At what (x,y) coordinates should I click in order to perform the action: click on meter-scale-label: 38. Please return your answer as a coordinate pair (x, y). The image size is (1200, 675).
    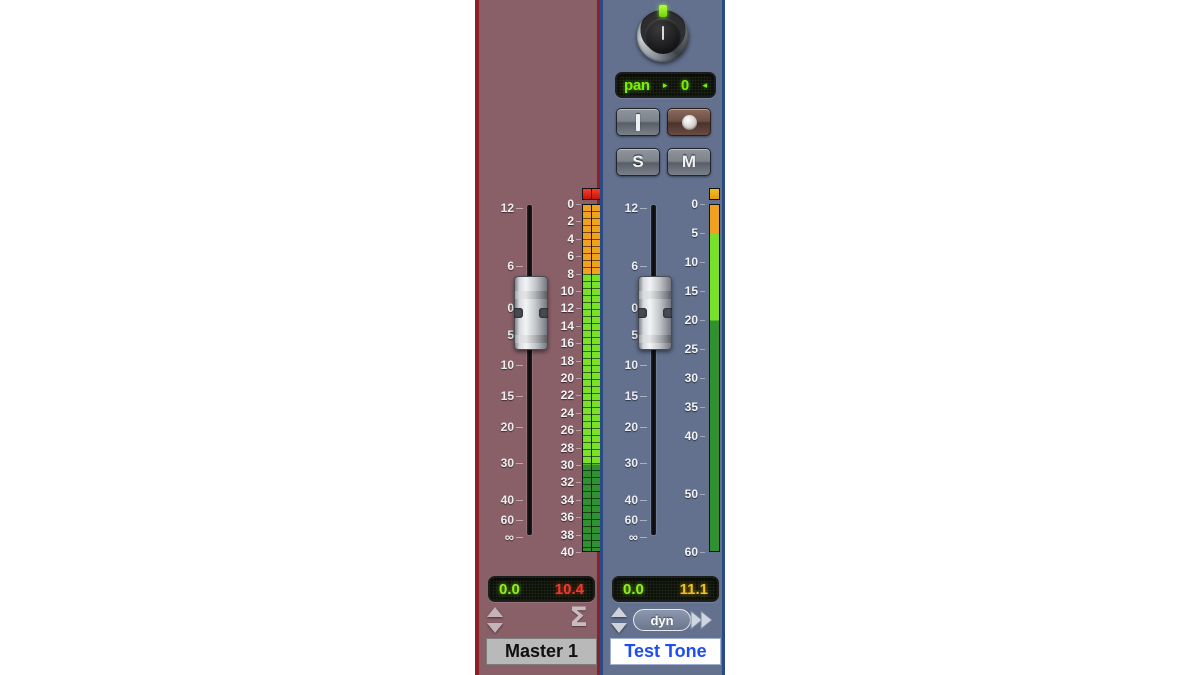
    Looking at the image, I should click on (567, 534).